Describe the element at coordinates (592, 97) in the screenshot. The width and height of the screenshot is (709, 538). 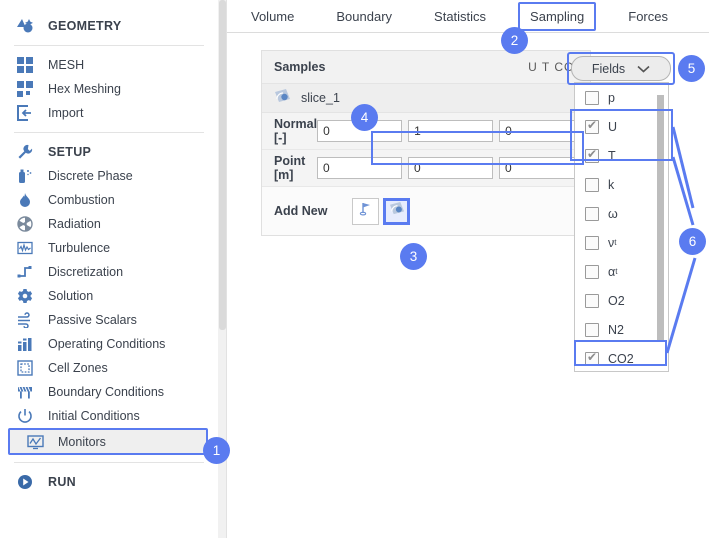
I see `checkbox-p` at that location.